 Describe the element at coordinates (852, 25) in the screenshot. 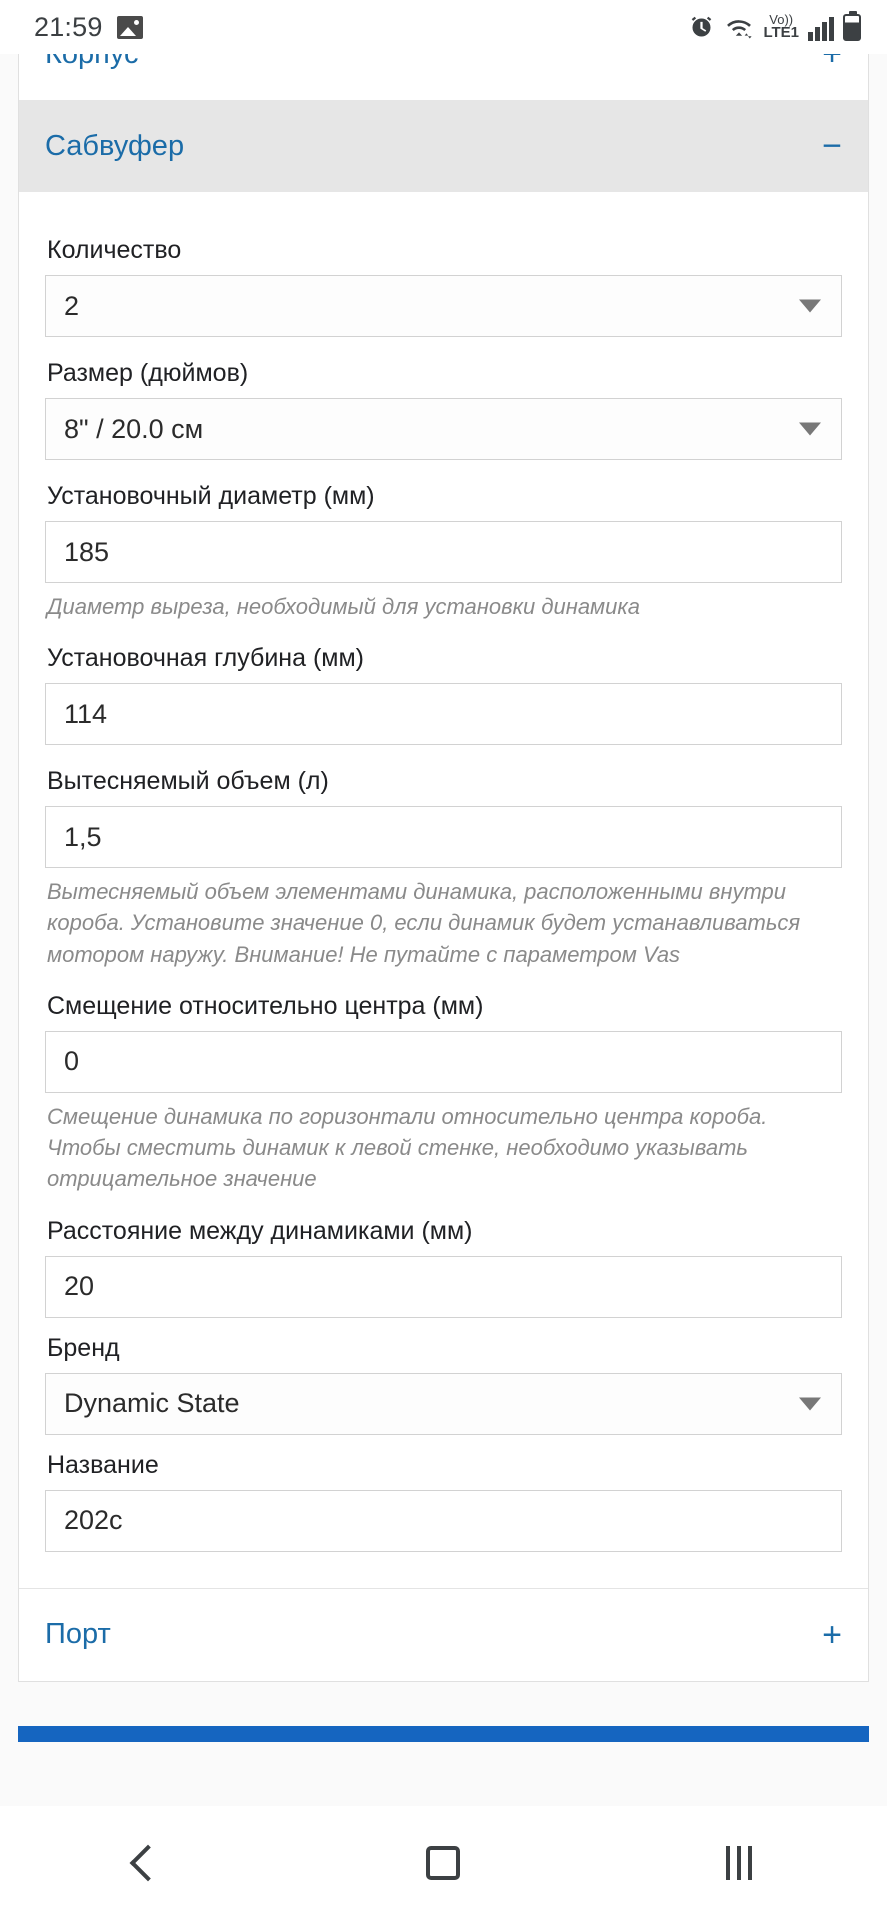

I see `battery-icon` at that location.